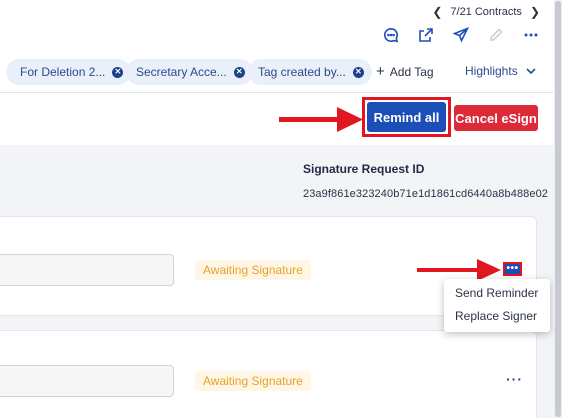 The image size is (562, 418). I want to click on toolbar, so click(461, 35).